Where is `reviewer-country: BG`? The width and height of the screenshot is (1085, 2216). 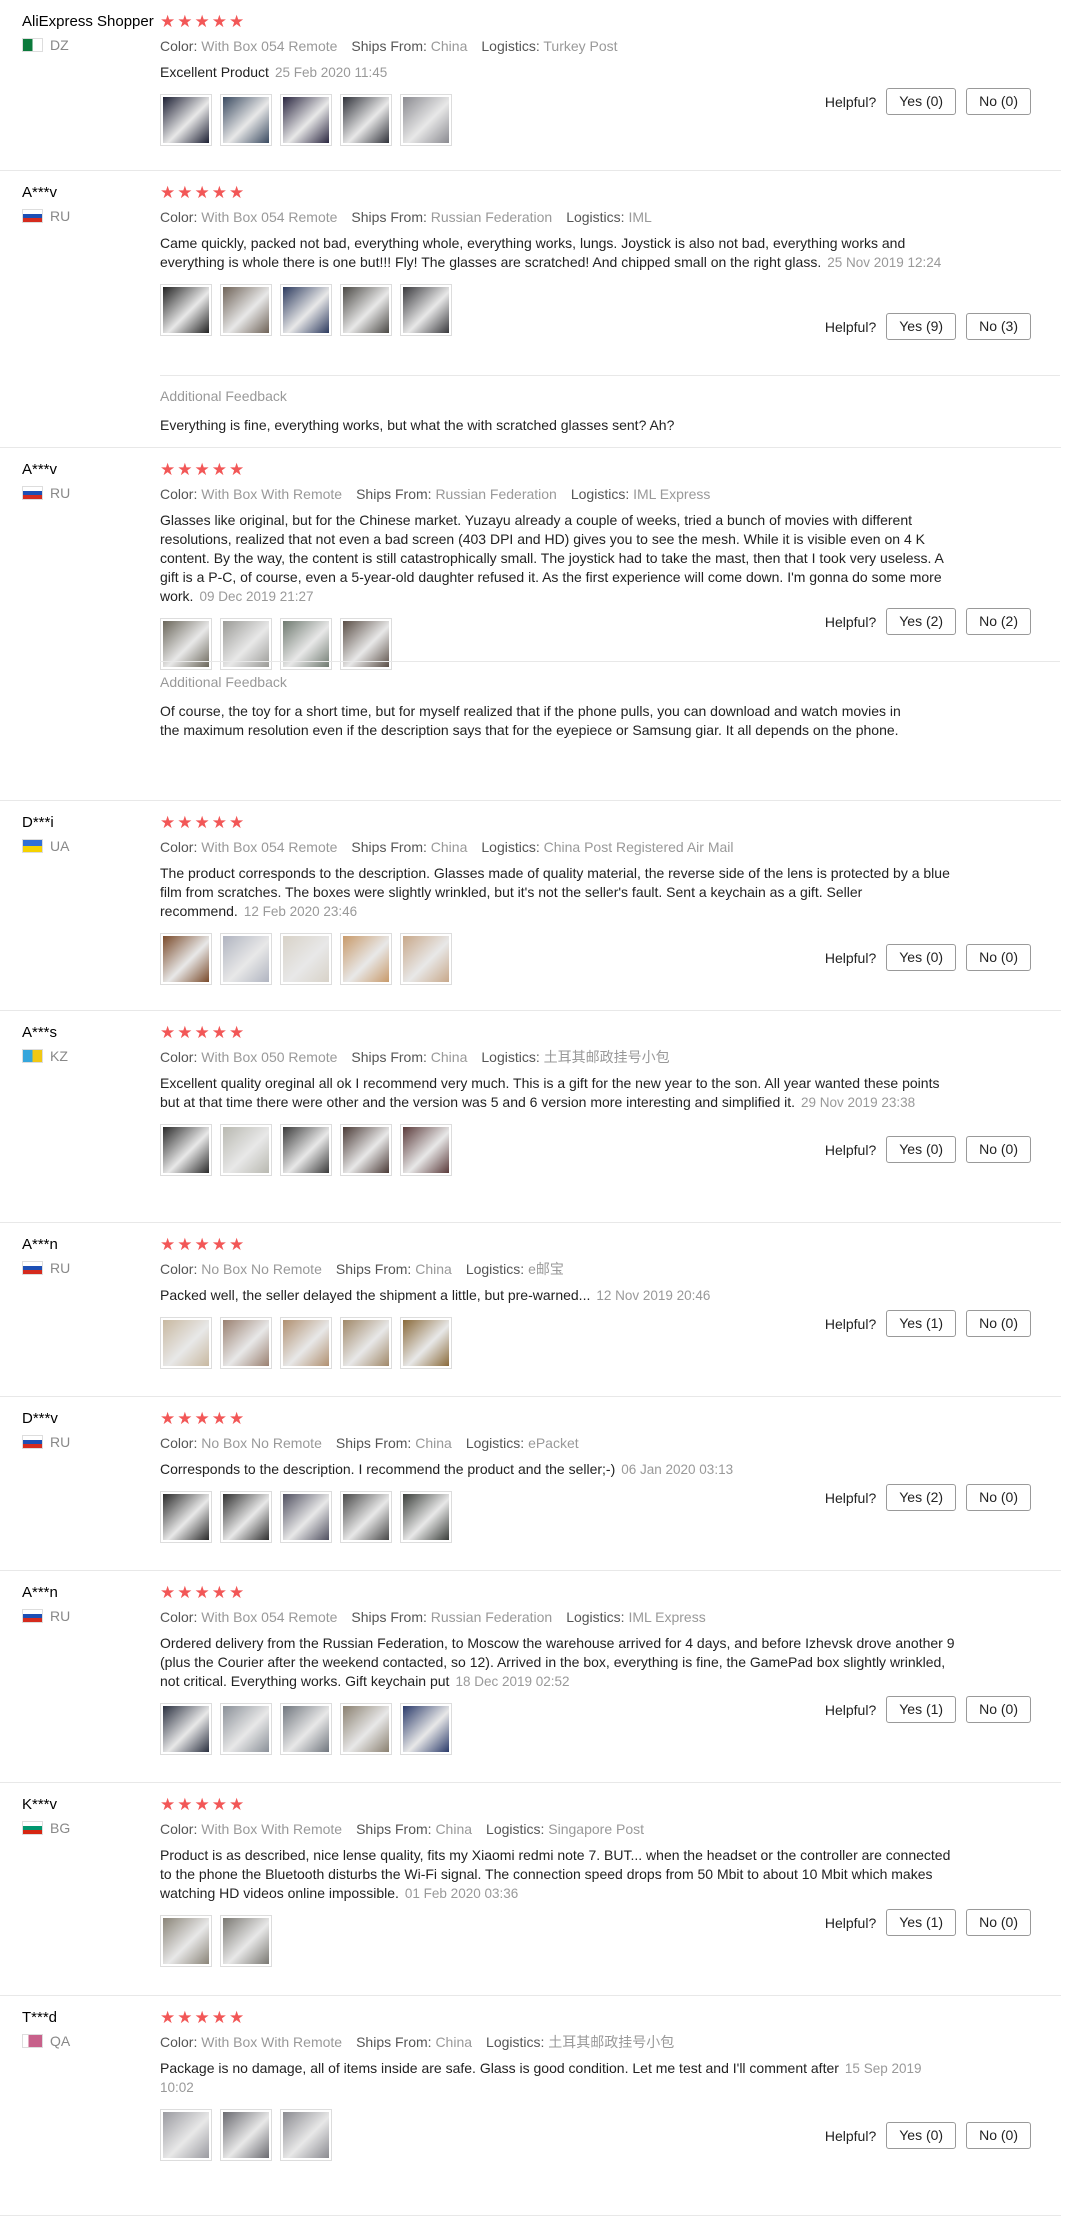
reviewer-country: BG is located at coordinates (87, 1828).